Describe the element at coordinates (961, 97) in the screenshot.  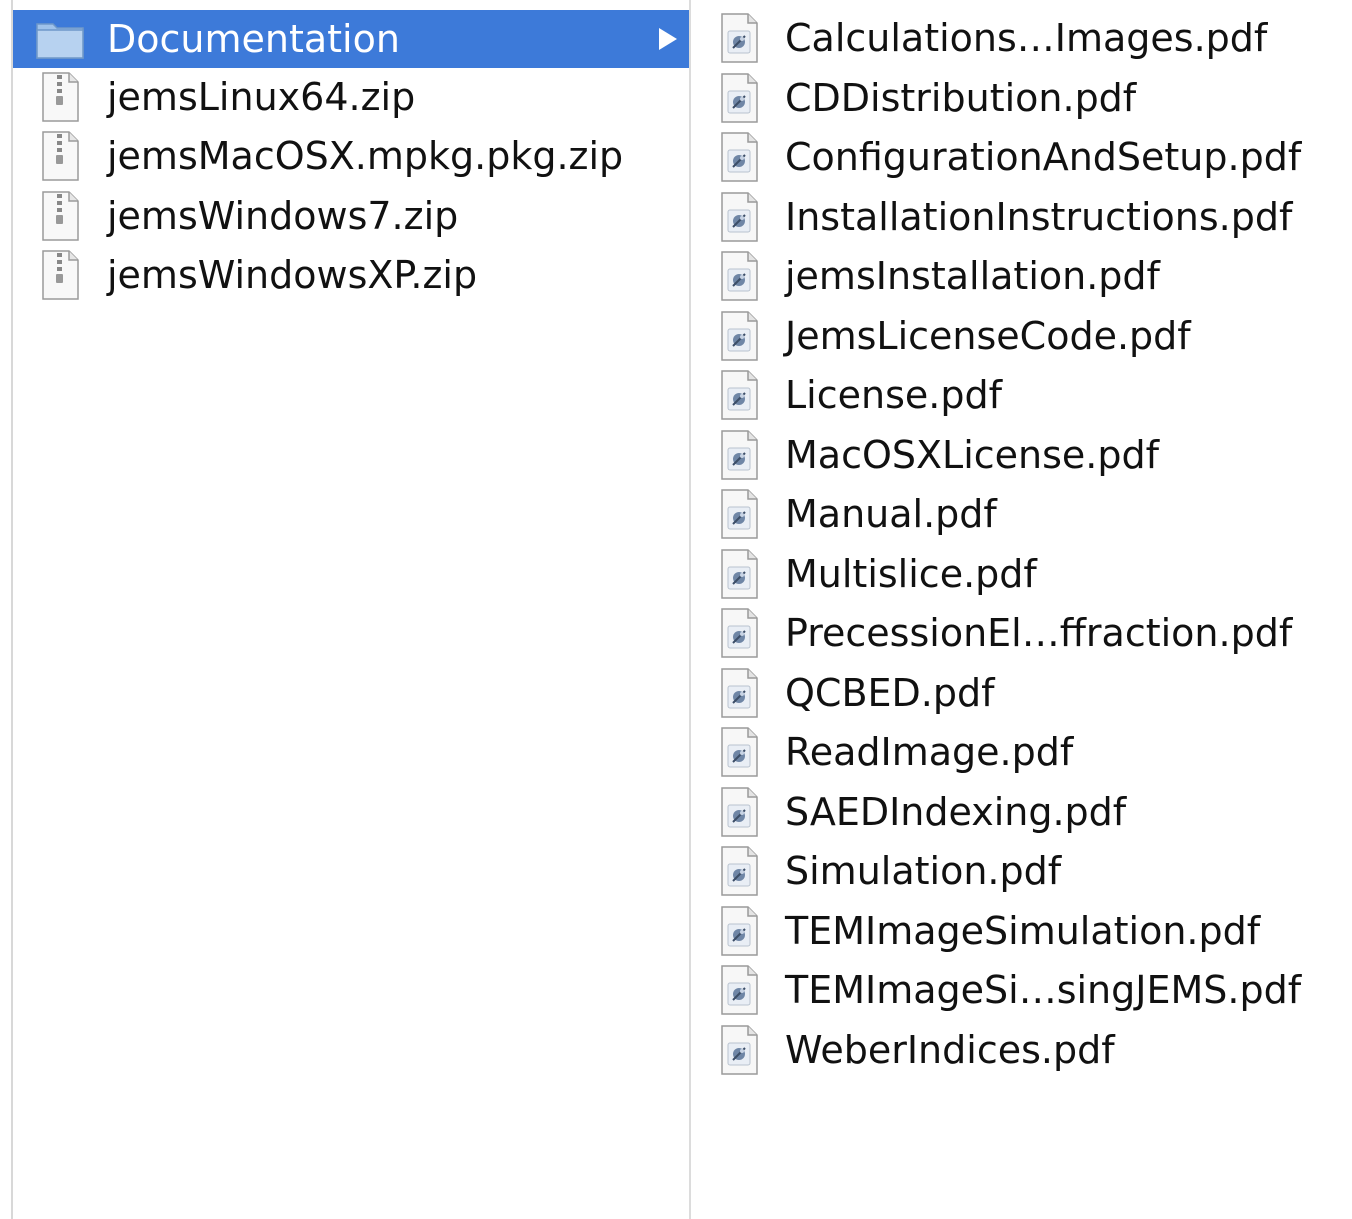
I see `list-item-label: CDDistribution.pdf` at that location.